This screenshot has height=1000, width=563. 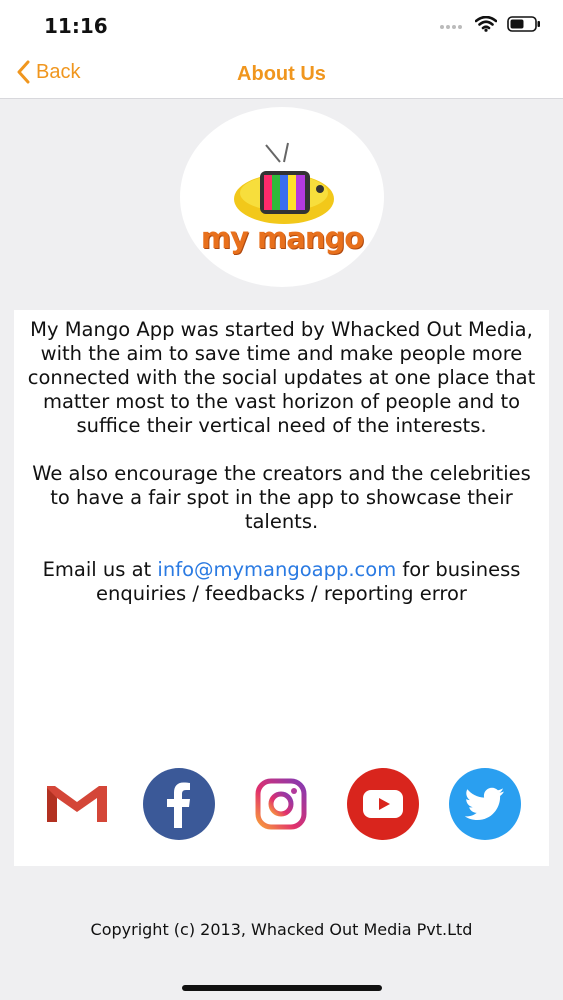 I want to click on nav-bar: Back About Us, so click(x=281, y=75).